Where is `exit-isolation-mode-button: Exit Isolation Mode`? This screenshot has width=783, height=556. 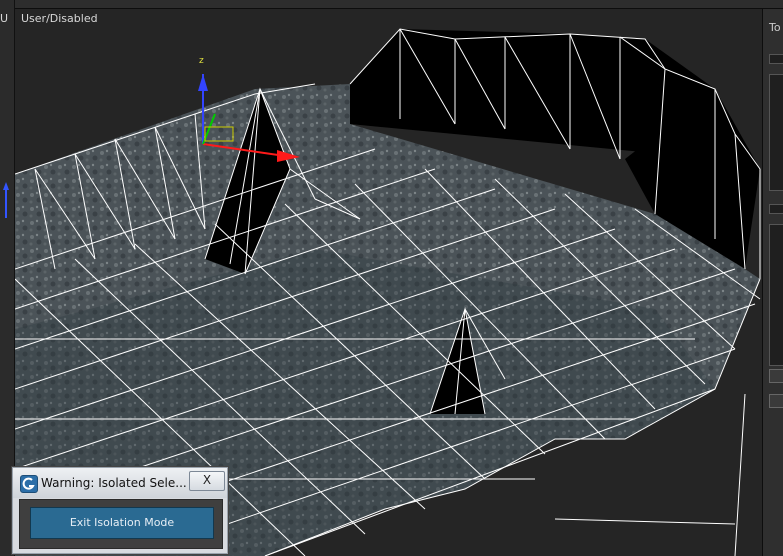 exit-isolation-mode-button: Exit Isolation Mode is located at coordinates (122, 523).